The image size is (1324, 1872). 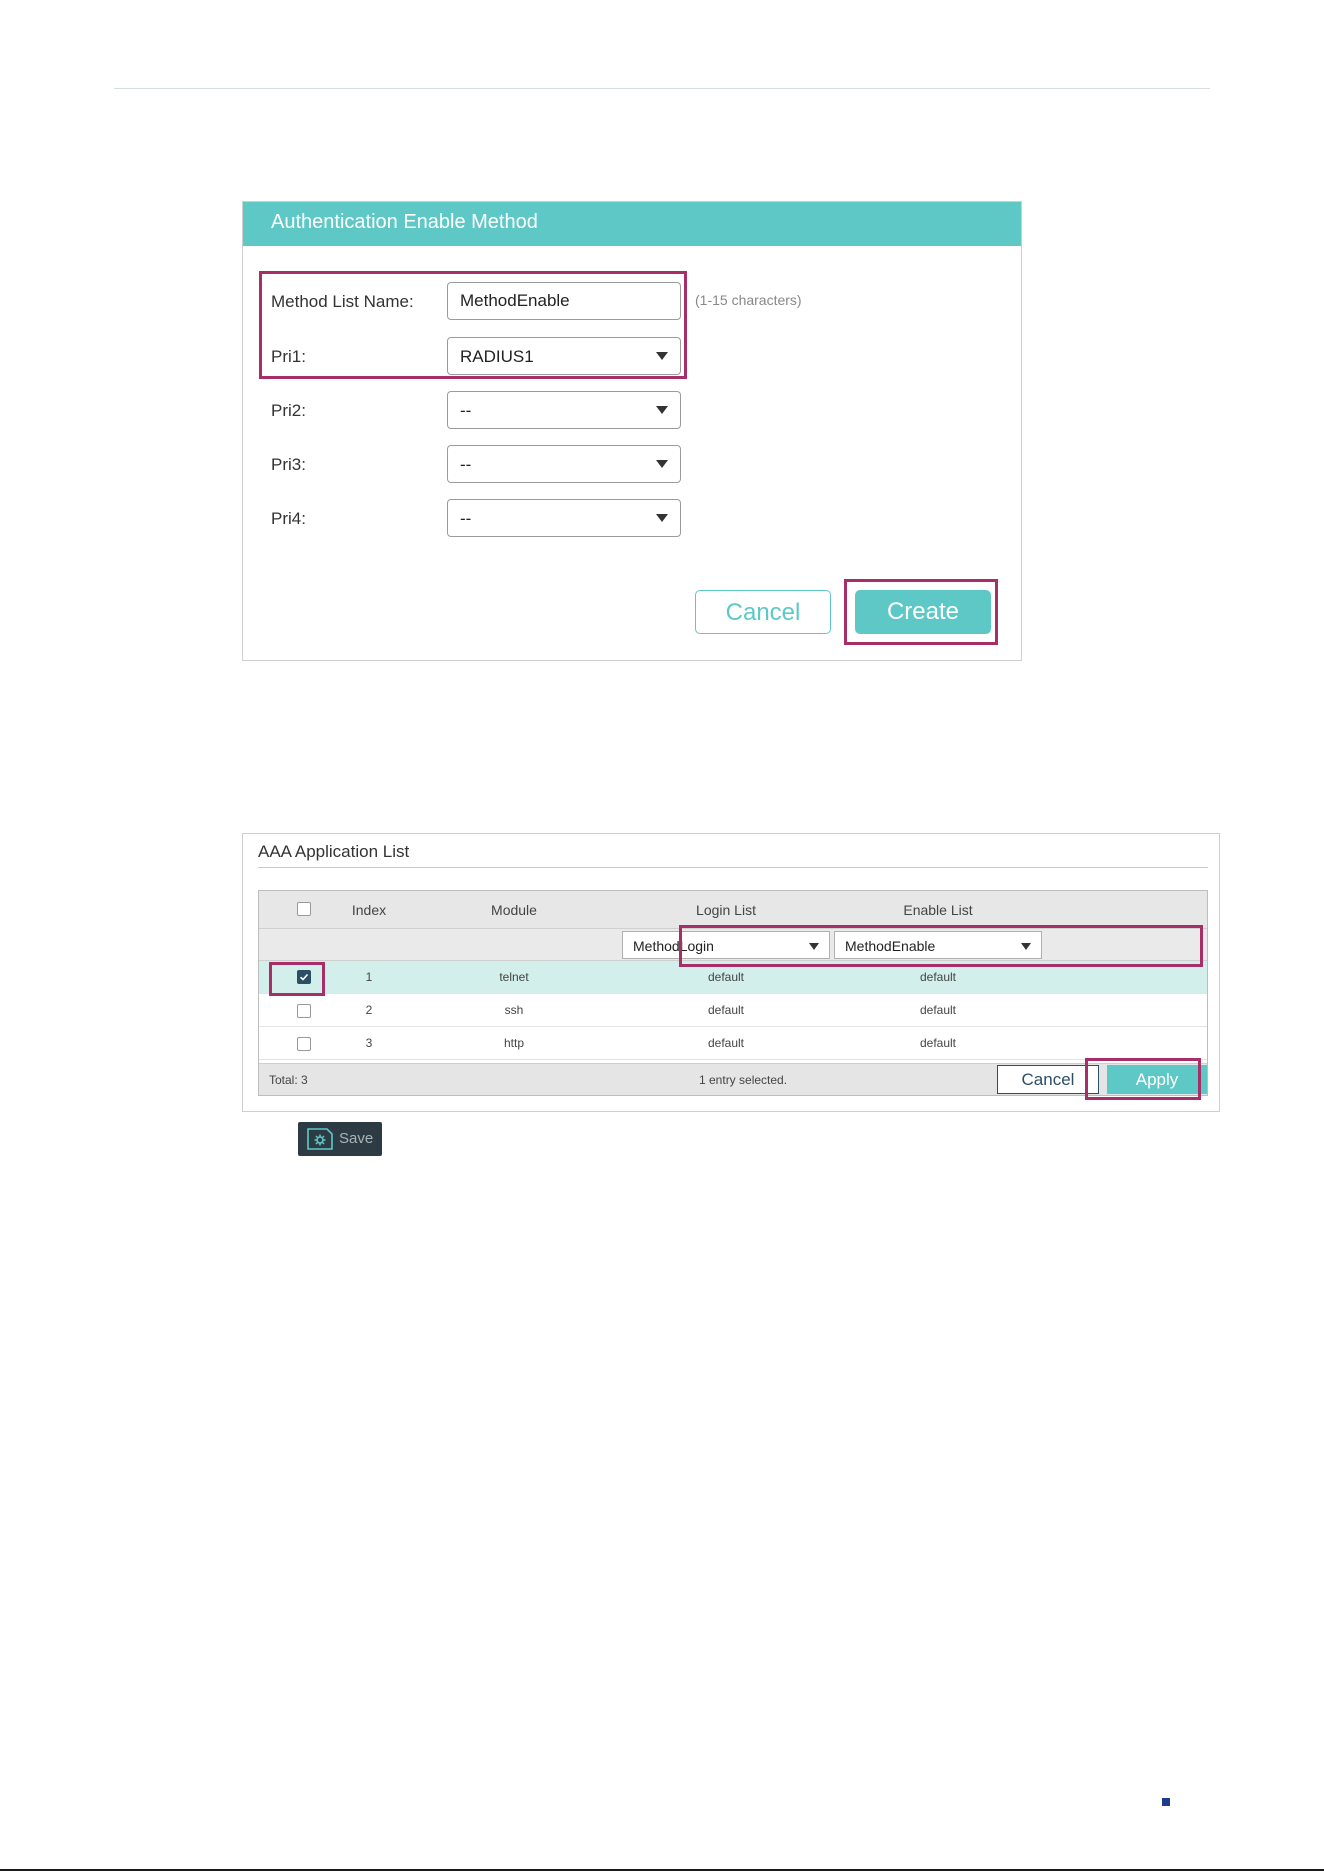 I want to click on apply-button: Apply, so click(x=1157, y=1079).